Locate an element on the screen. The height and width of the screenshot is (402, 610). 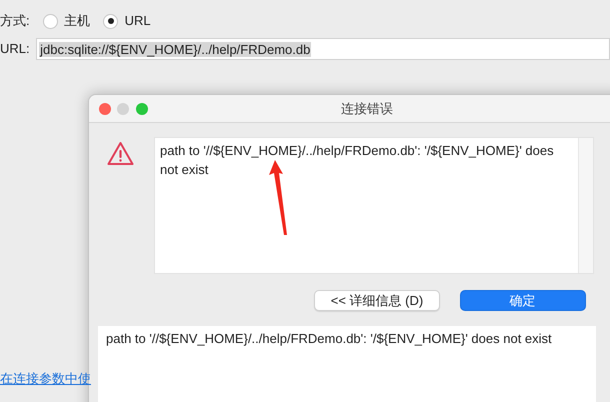
window-title: 连接错误 is located at coordinates (367, 108).